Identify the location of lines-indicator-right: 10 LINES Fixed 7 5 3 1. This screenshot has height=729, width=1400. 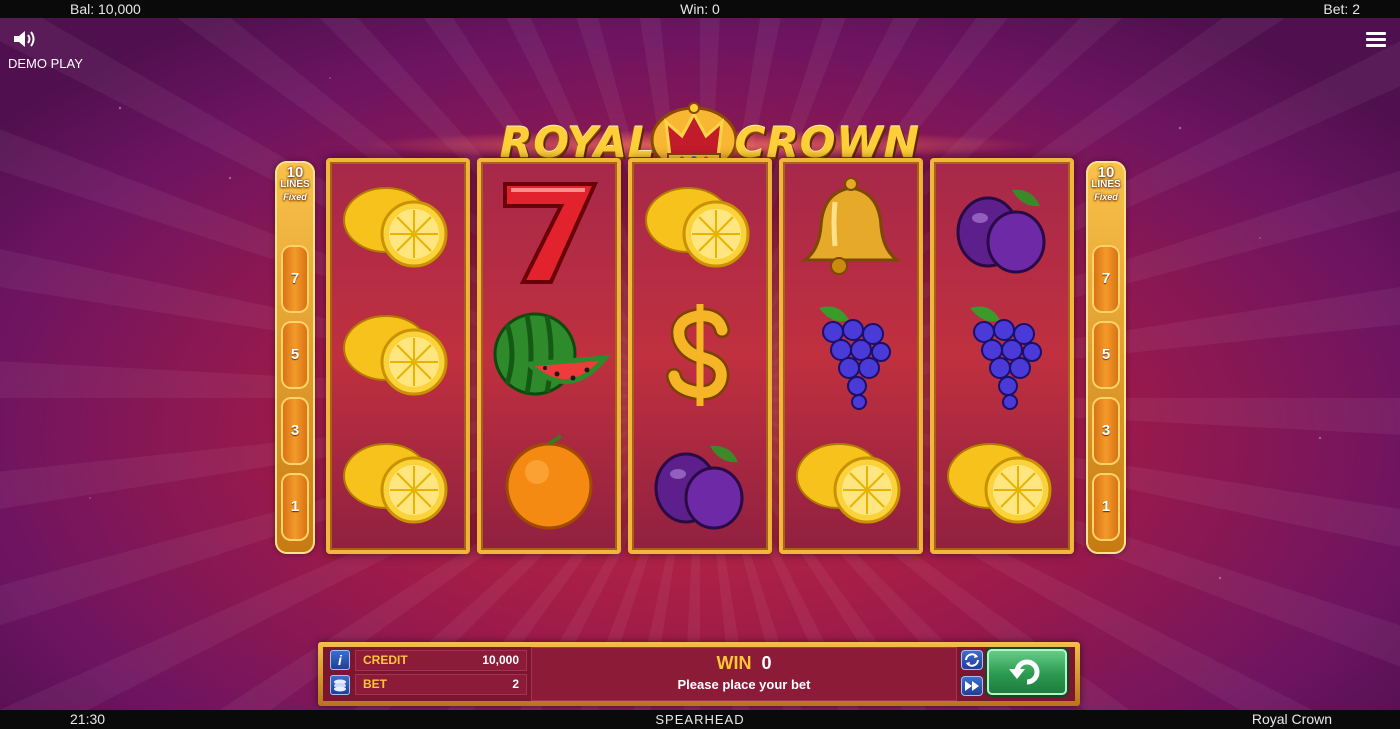
(1106, 357).